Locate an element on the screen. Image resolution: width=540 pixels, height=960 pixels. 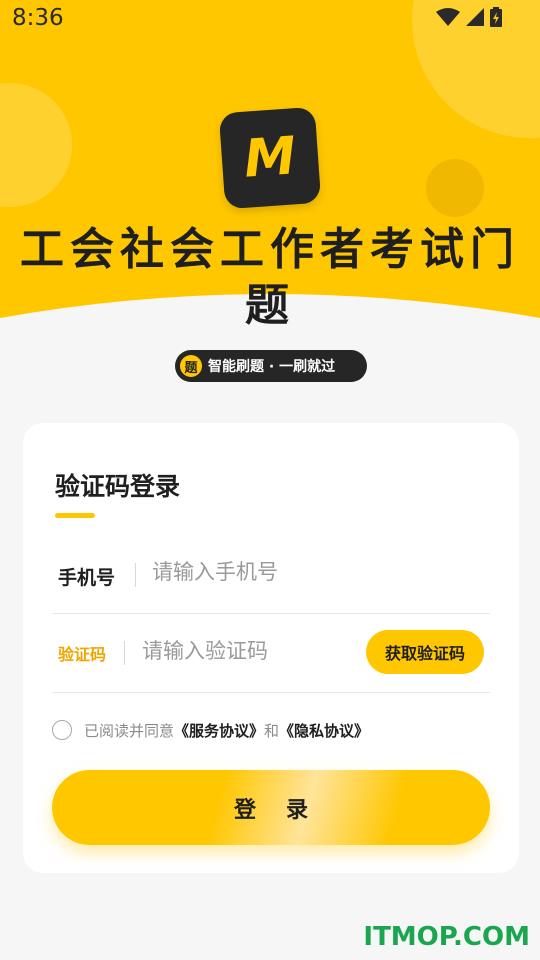
get-code-button: 获取验证码 is located at coordinates (425, 652).